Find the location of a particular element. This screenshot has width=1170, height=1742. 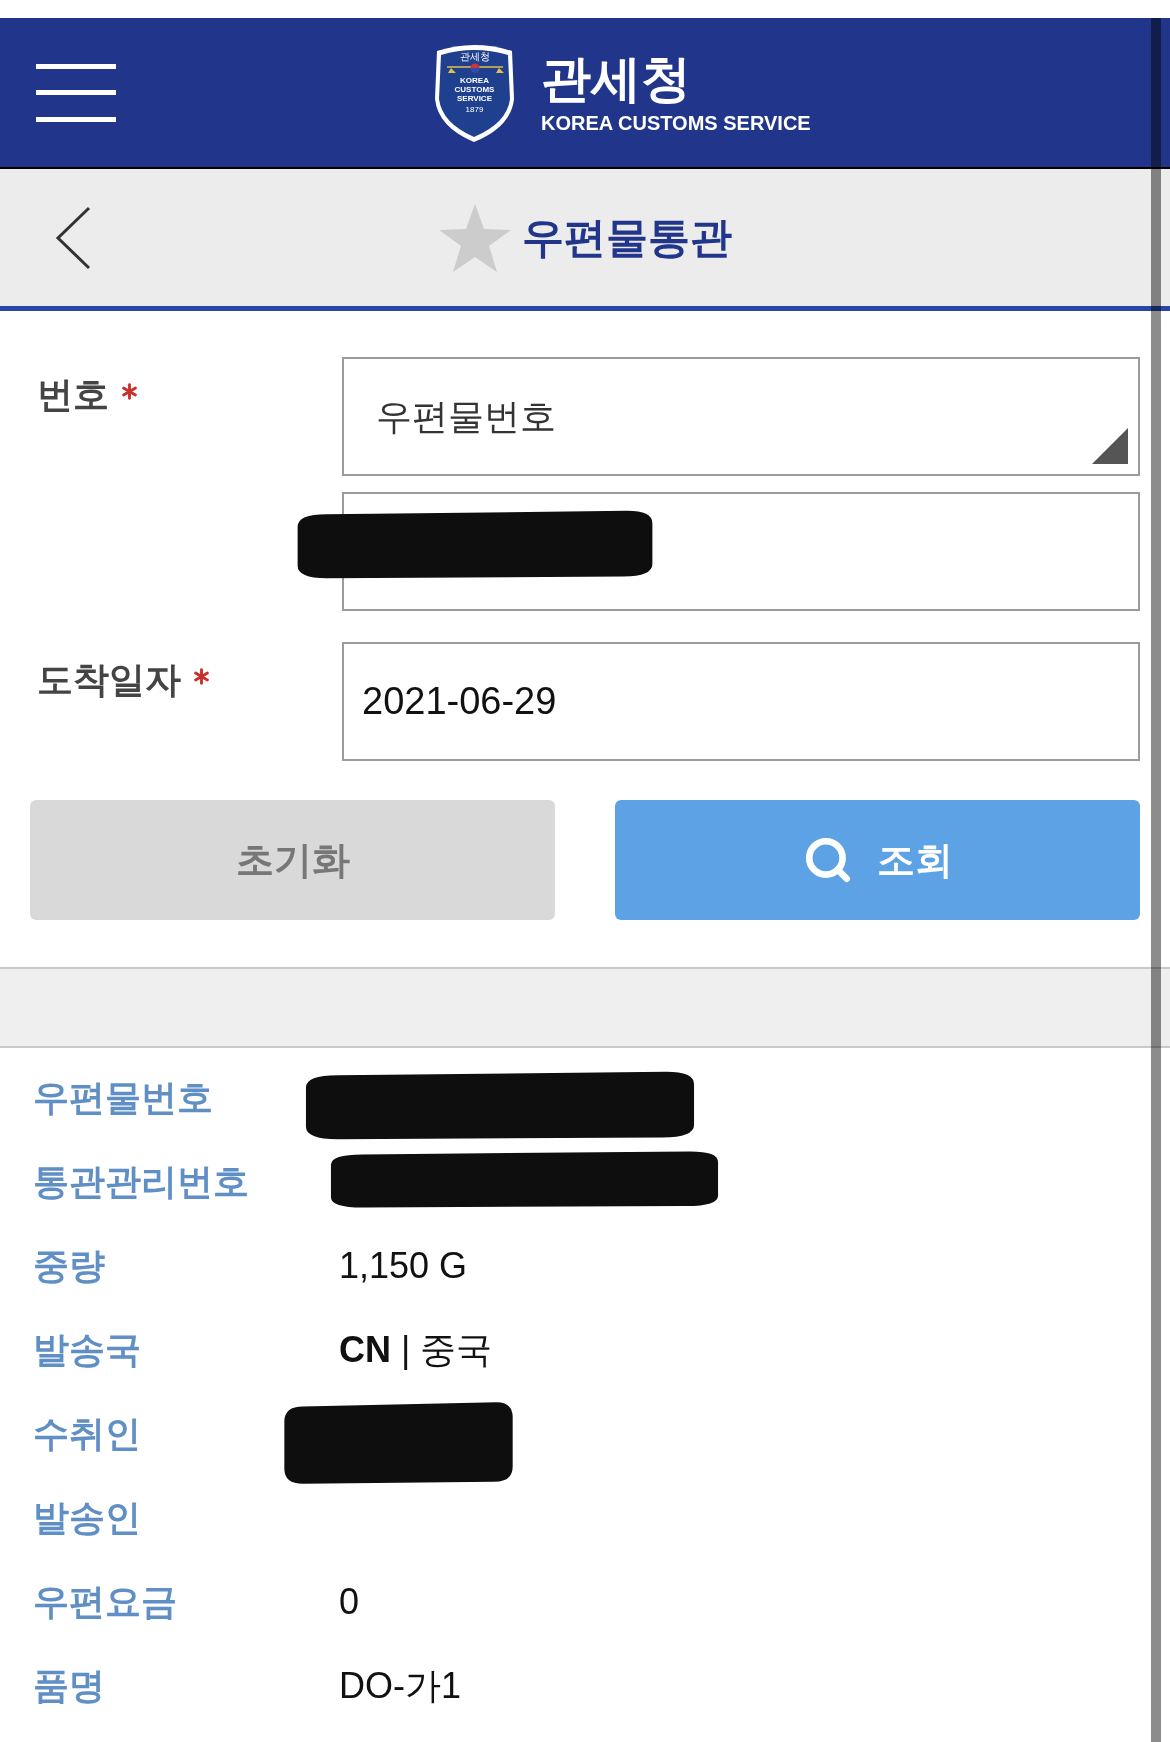

result-label: 수취인 is located at coordinates (87, 1434).